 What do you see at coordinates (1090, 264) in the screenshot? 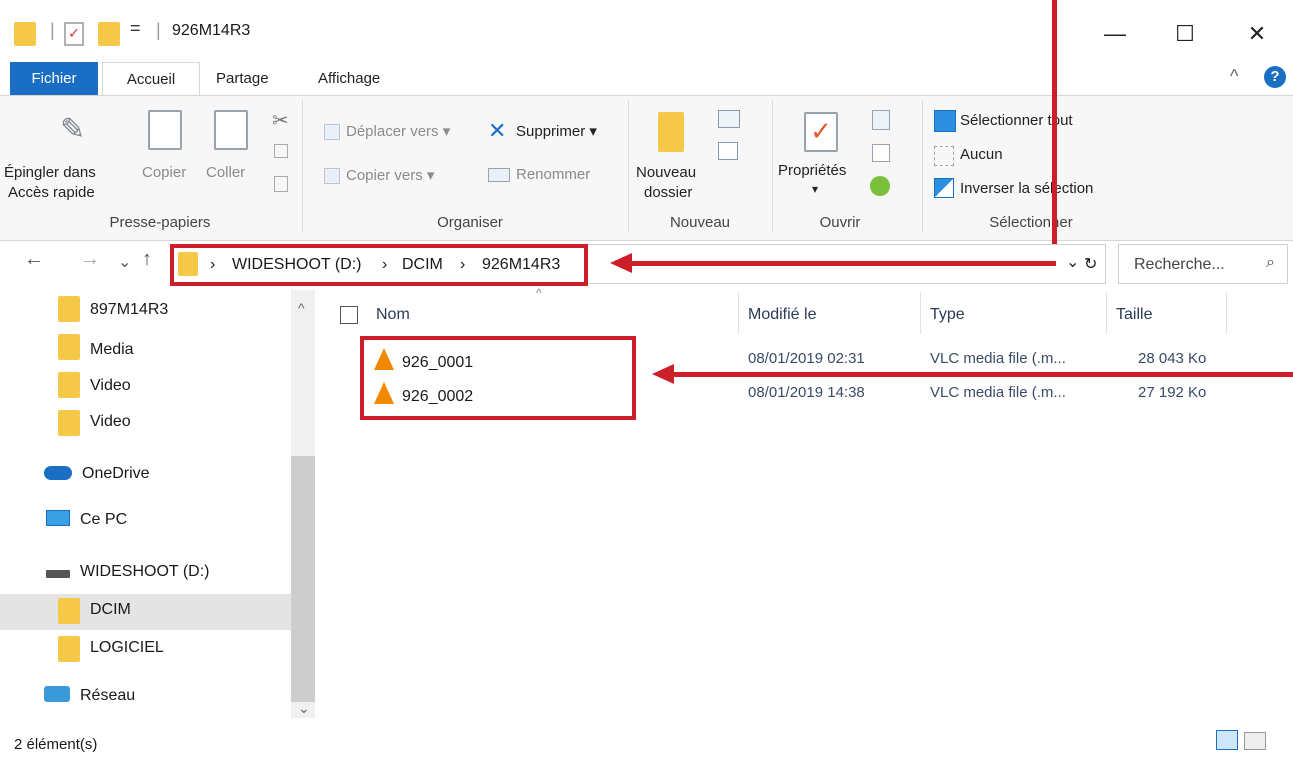
I see `refresh-icon: ↻` at bounding box center [1090, 264].